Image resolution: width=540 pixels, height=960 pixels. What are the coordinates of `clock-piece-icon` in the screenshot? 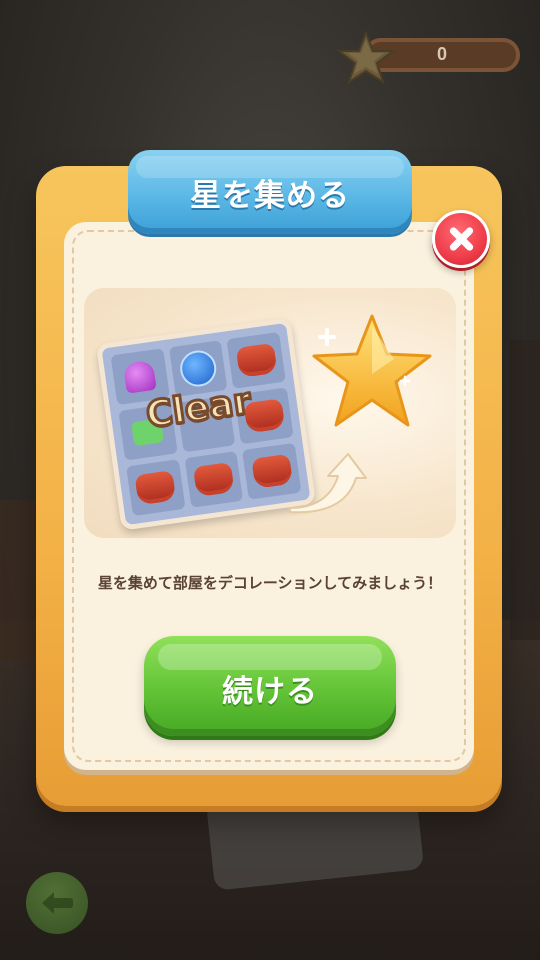 It's located at (198, 368).